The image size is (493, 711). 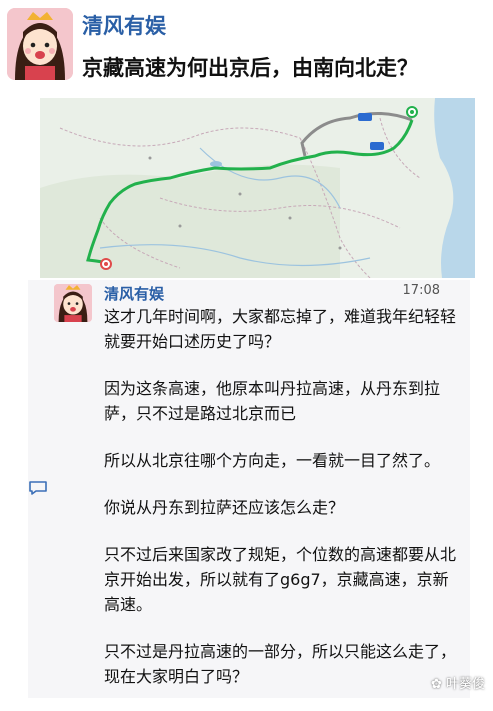 What do you see at coordinates (250, 68) in the screenshot?
I see `post-title: 京藏高速为何出京后，由南向北走？` at bounding box center [250, 68].